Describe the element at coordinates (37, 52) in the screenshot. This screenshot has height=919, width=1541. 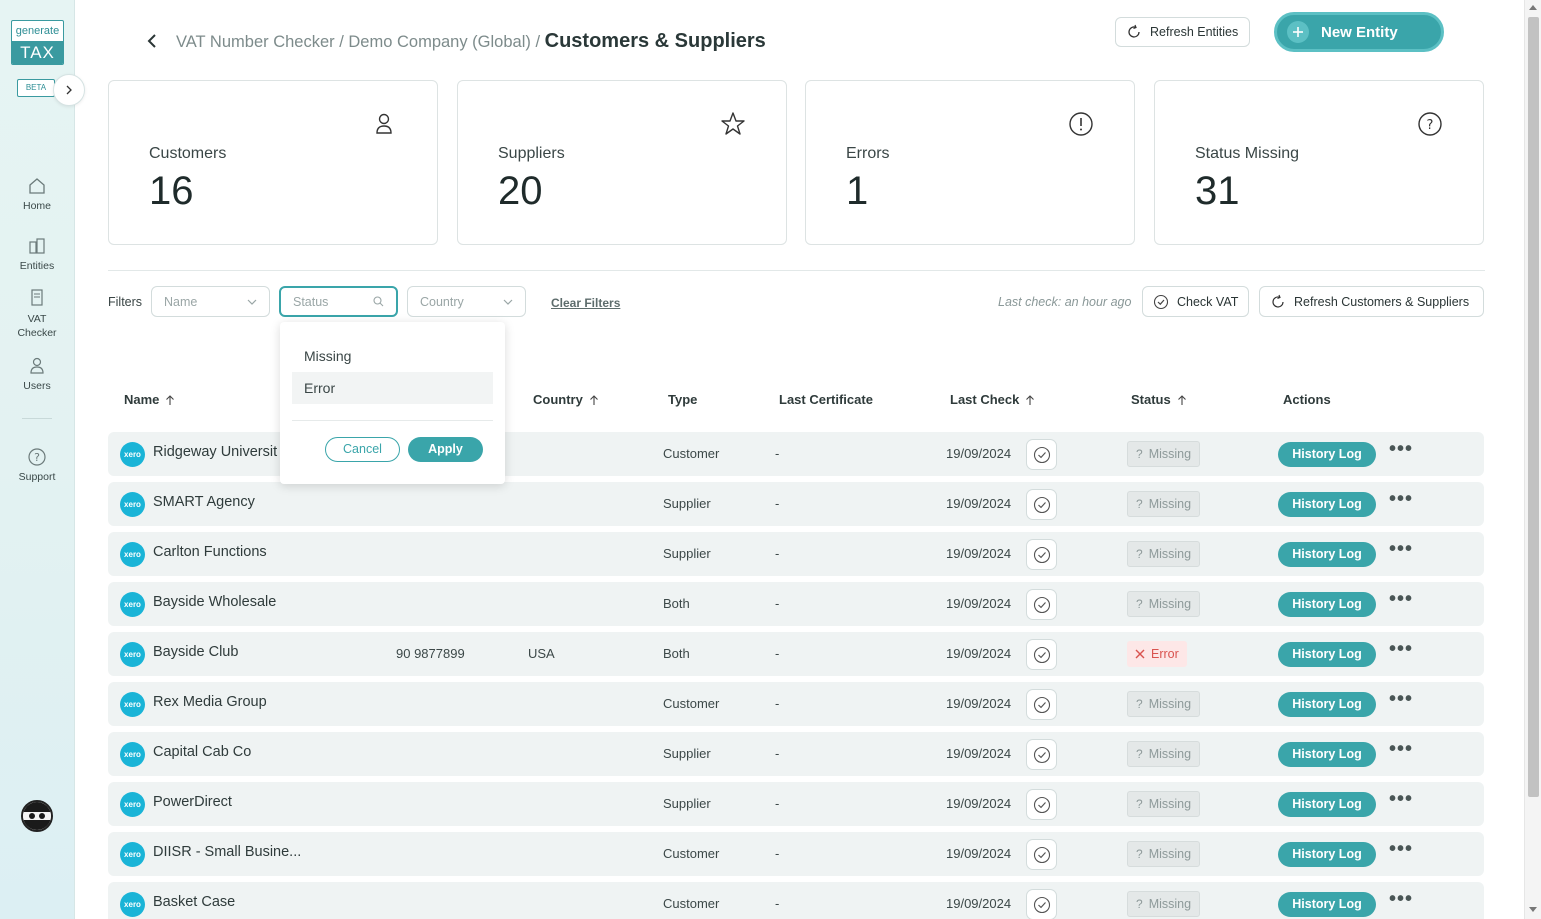
I see `logo-bottom-text: TAX` at that location.